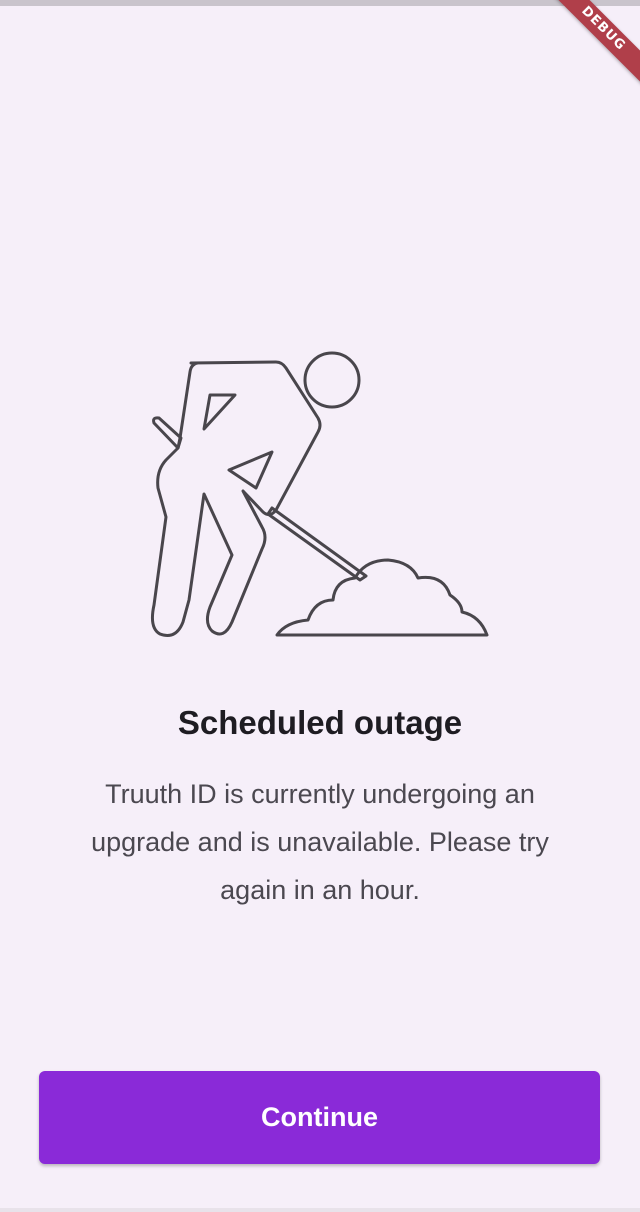 This screenshot has width=640, height=1212. What do you see at coordinates (591, 45) in the screenshot?
I see `debug-banner-label: DEBUG` at bounding box center [591, 45].